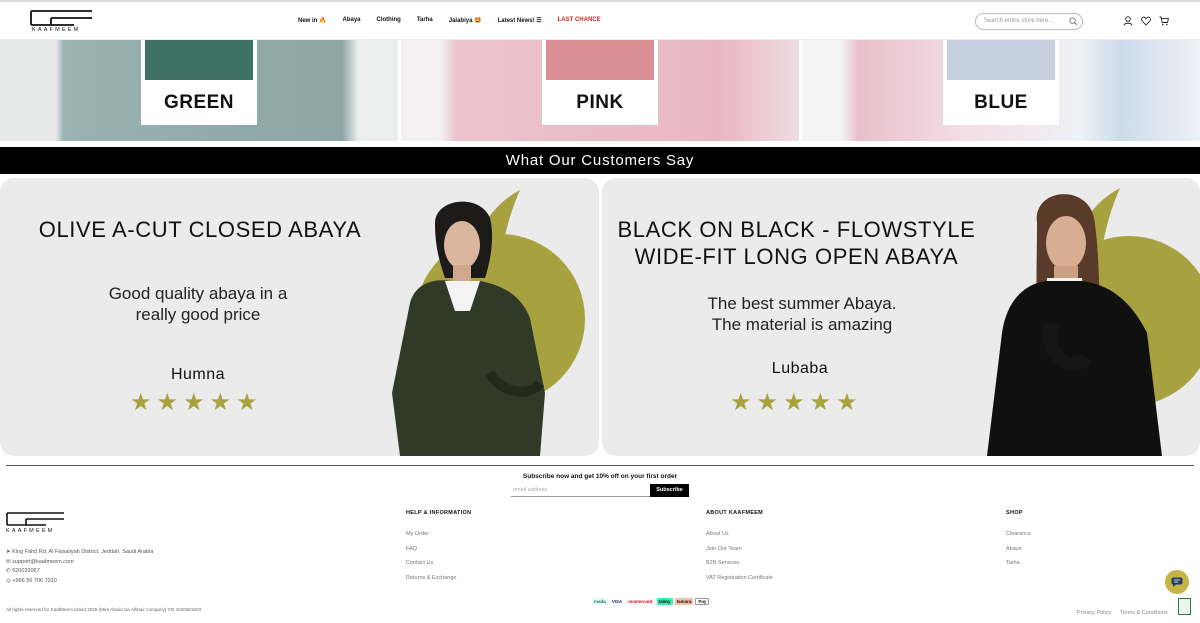 Image resolution: width=1200 pixels, height=623 pixels. I want to click on footer-link-returns: Returns & Exchange, so click(438, 578).